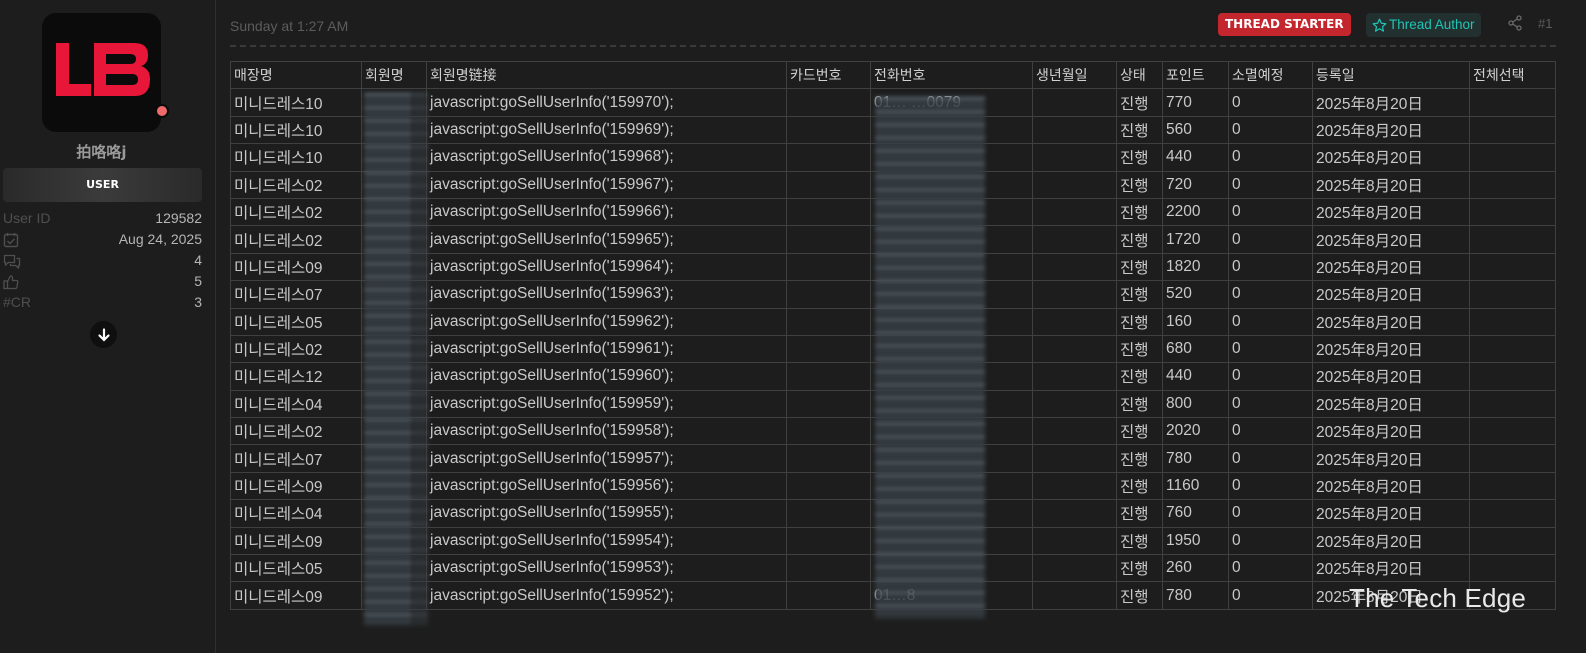 This screenshot has height=653, width=1586. I want to click on thread-author-badge: Thread Author, so click(1423, 25).